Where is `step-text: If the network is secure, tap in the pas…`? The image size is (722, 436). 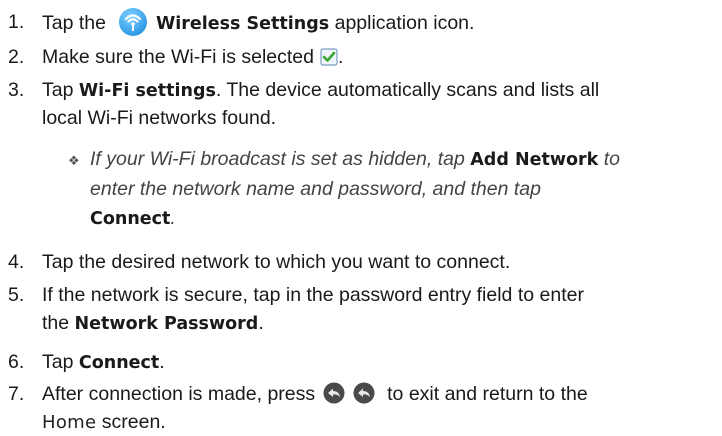
step-text: If the network is secure, tap in the pas… is located at coordinates (313, 295).